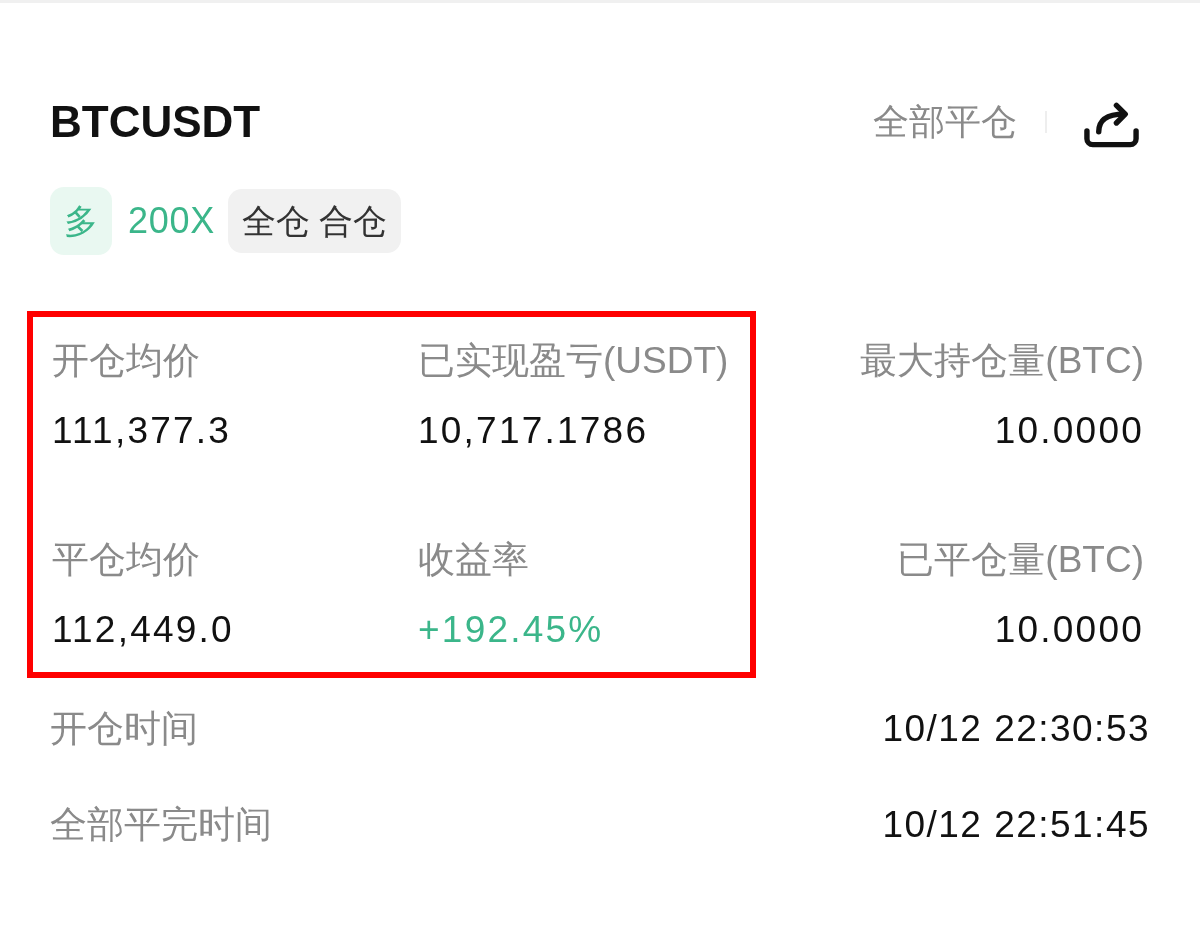 The width and height of the screenshot is (1200, 952). What do you see at coordinates (142, 431) in the screenshot?
I see `stat-value: 111,377.3` at bounding box center [142, 431].